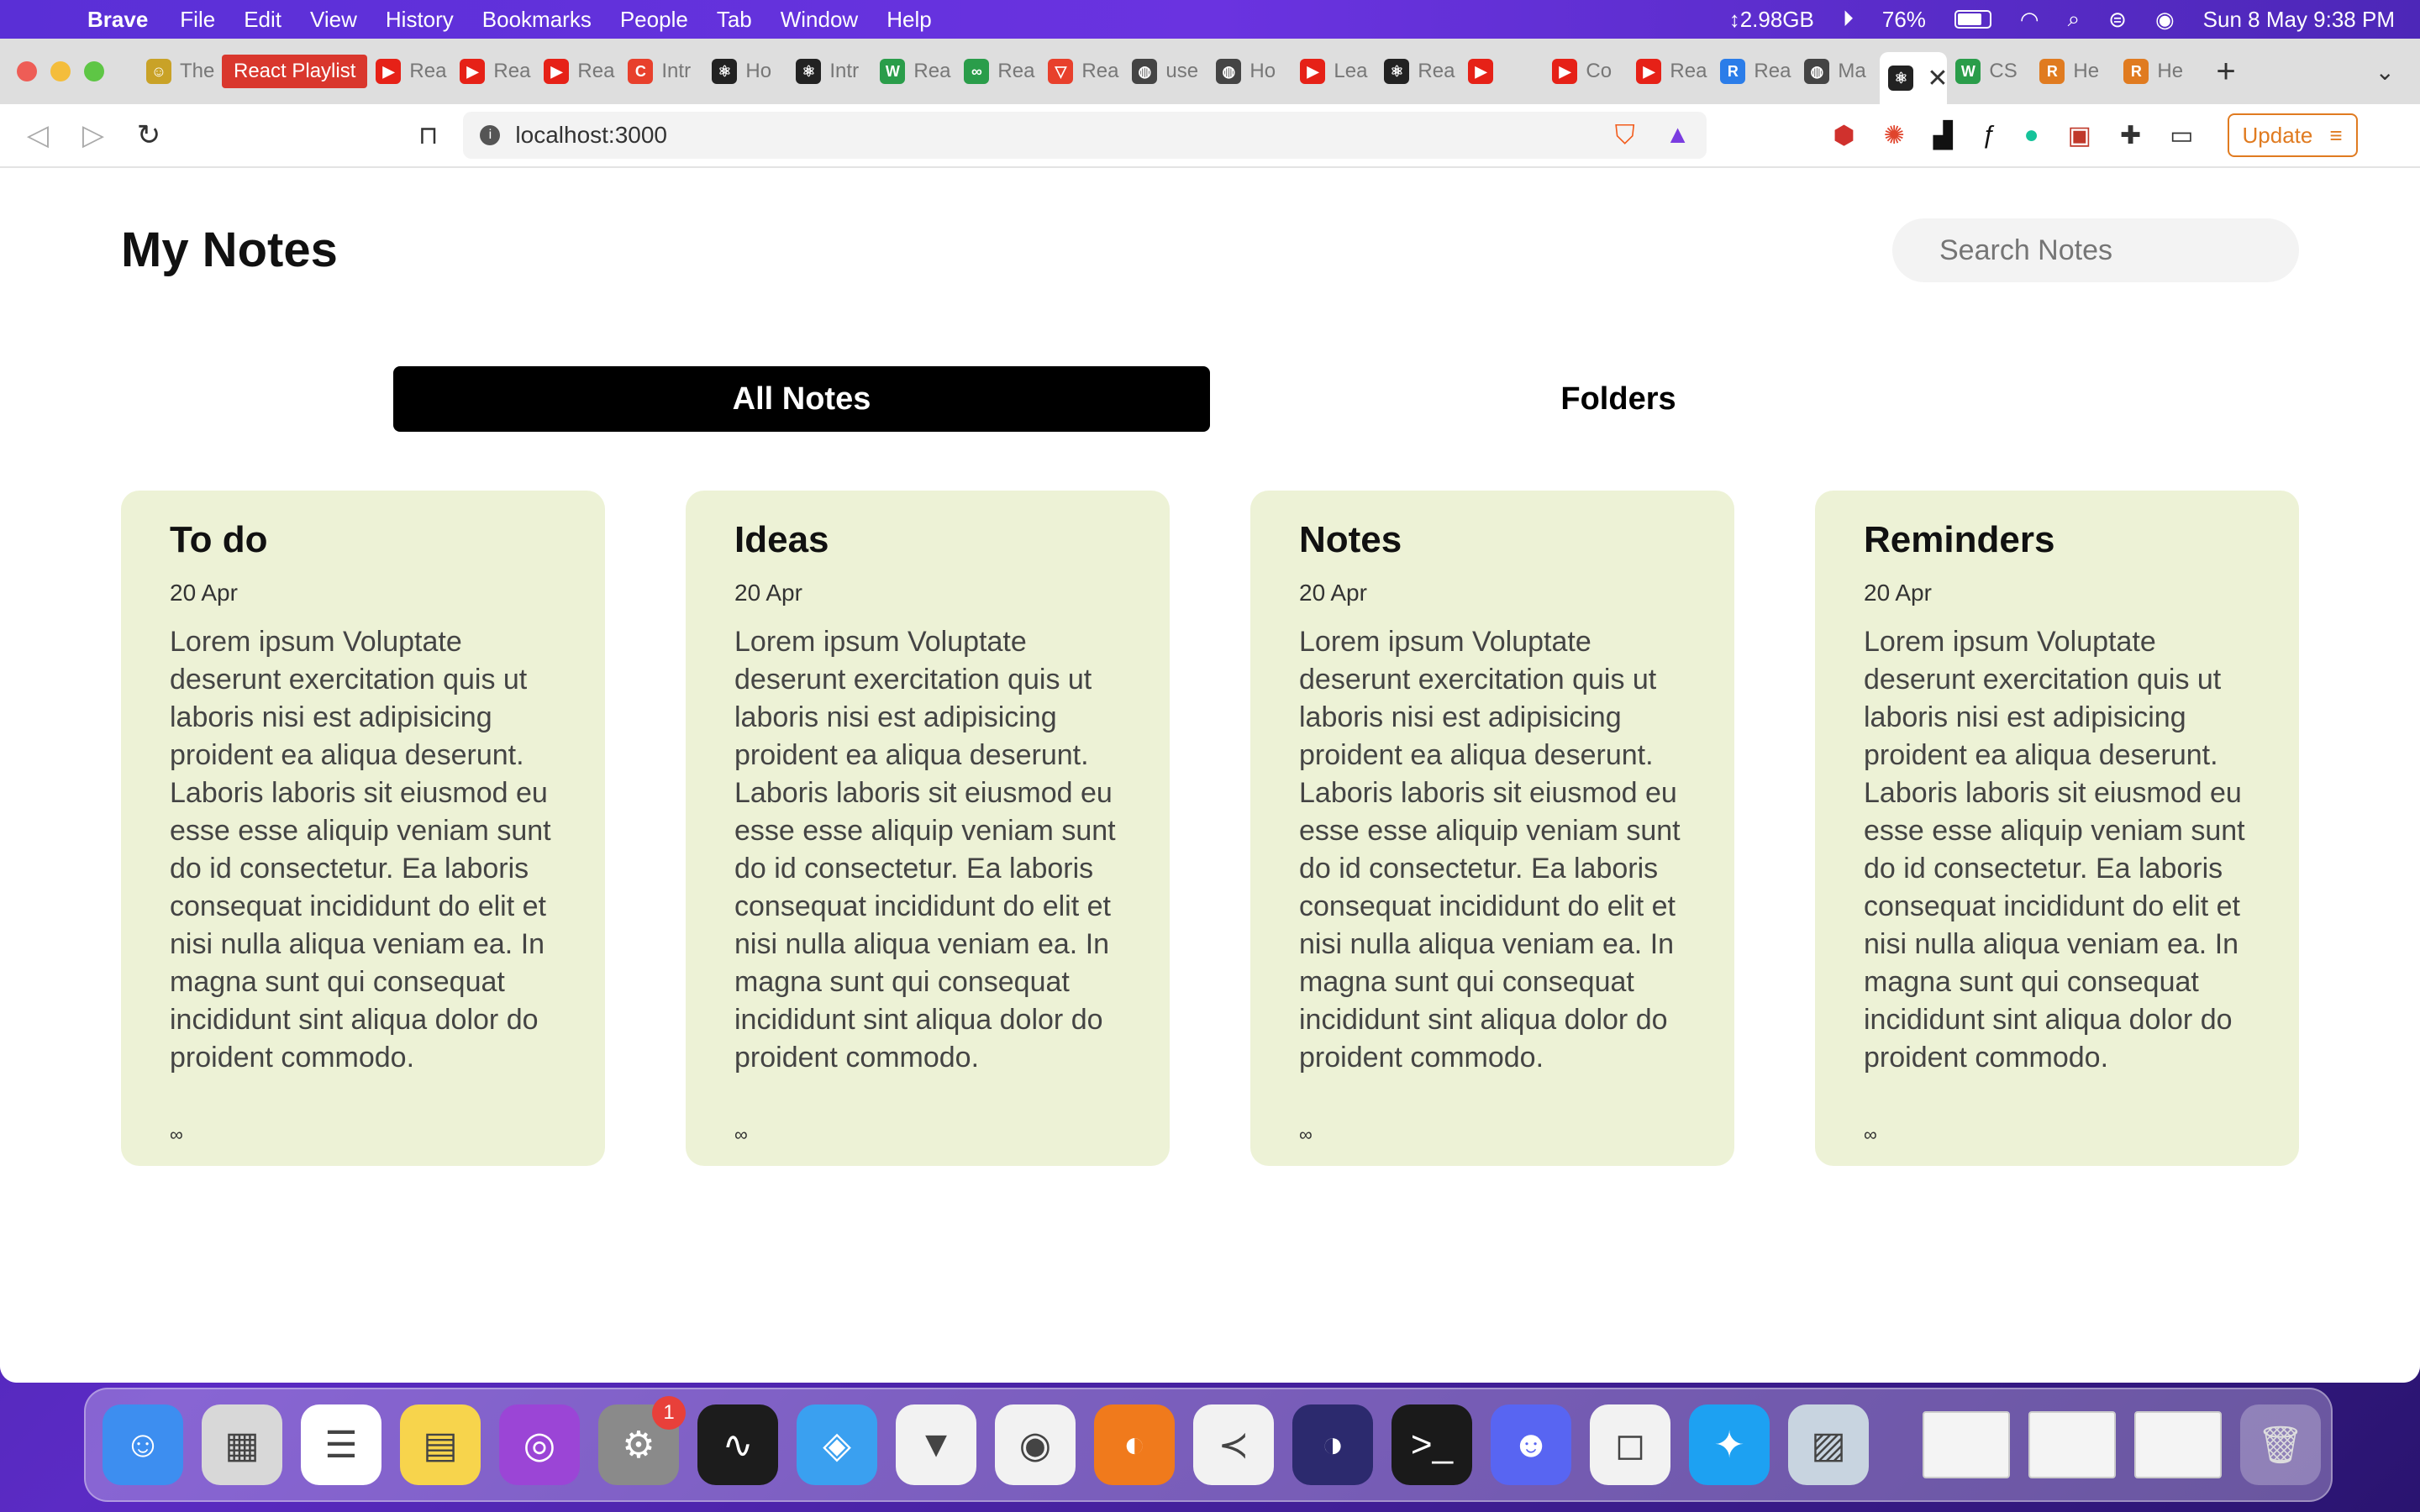 Image resolution: width=2420 pixels, height=1512 pixels. Describe the element at coordinates (1418, 71) in the screenshot. I see `browser-tab: ⚛ Rea` at that location.